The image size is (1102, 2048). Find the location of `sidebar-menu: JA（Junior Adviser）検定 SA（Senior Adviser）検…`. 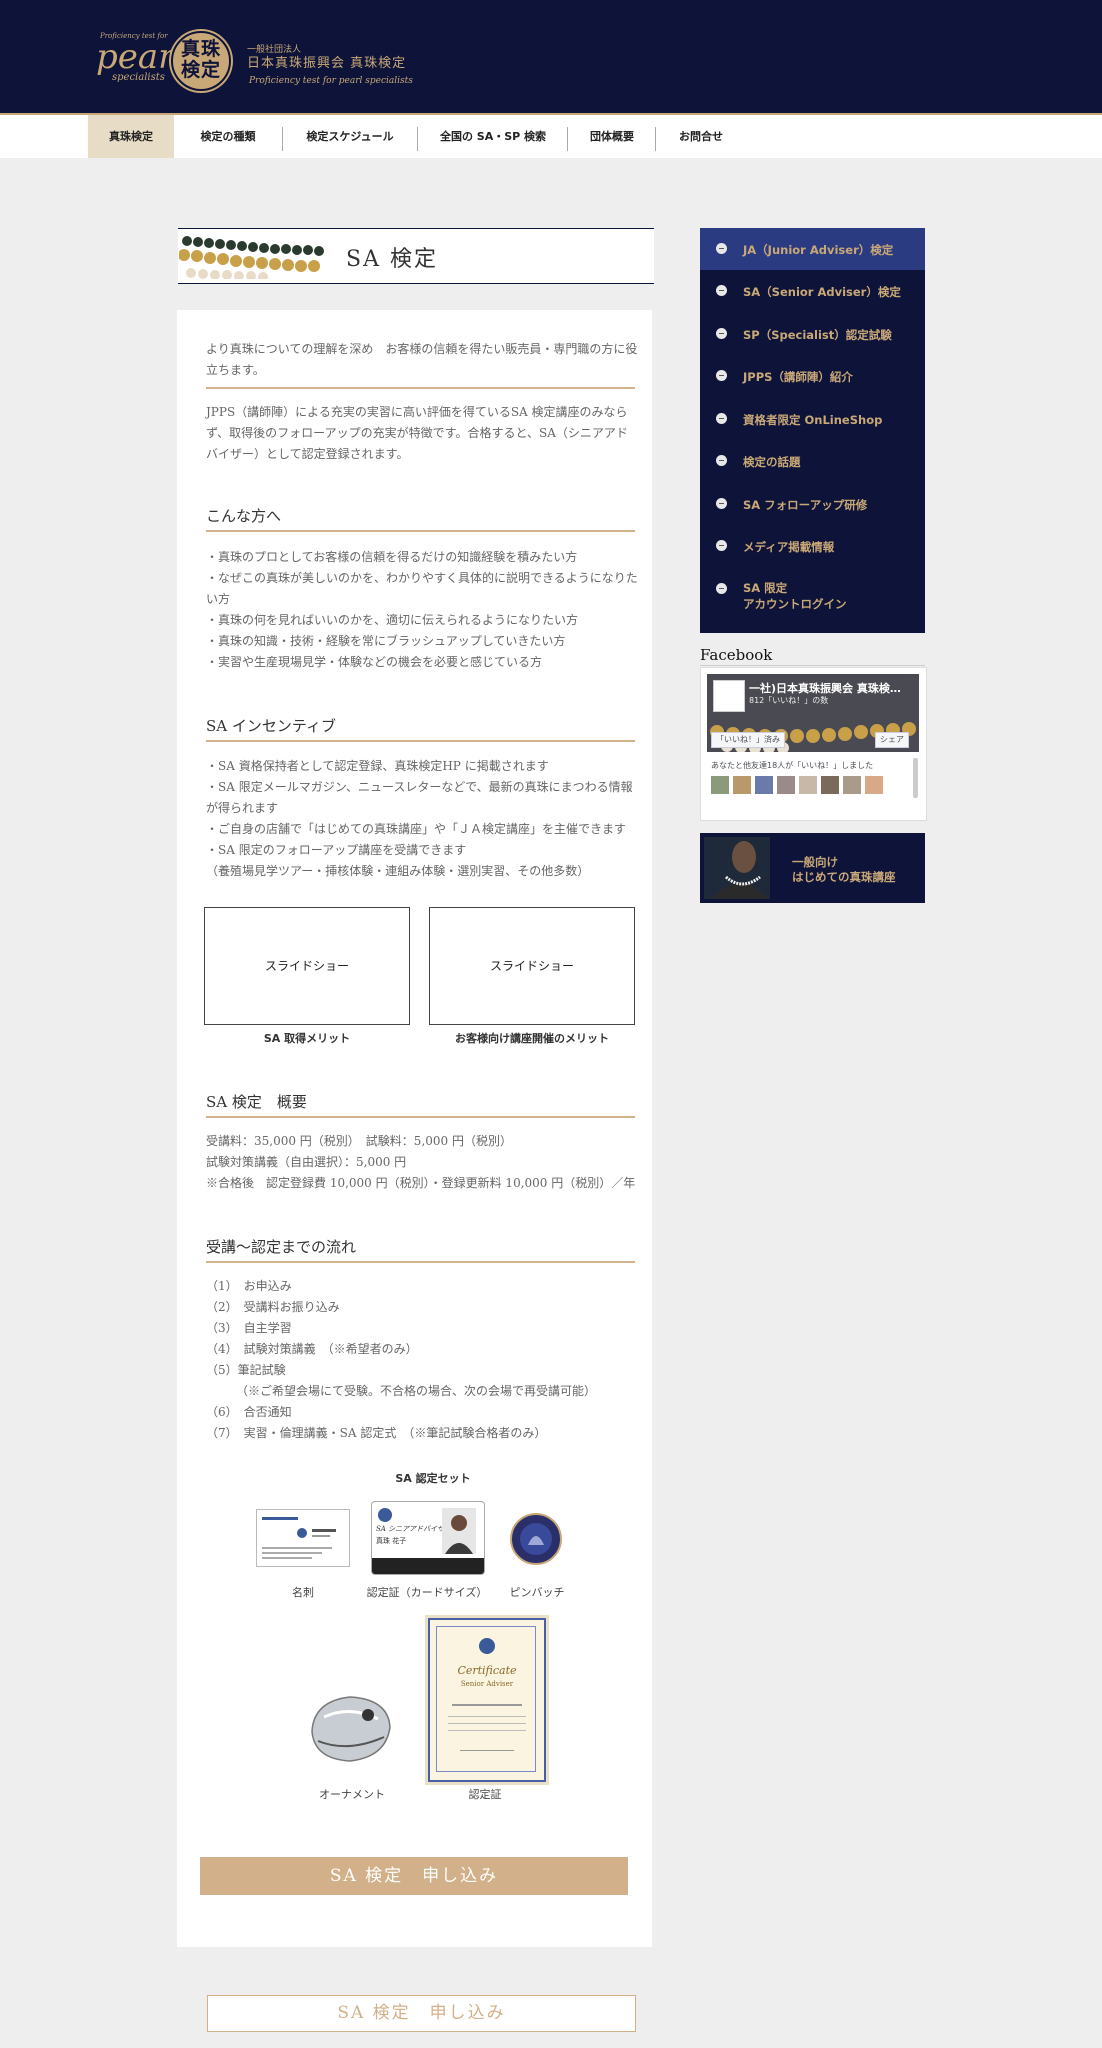

sidebar-menu: JA（Junior Adviser）検定 SA（Senior Adviser）検… is located at coordinates (812, 430).